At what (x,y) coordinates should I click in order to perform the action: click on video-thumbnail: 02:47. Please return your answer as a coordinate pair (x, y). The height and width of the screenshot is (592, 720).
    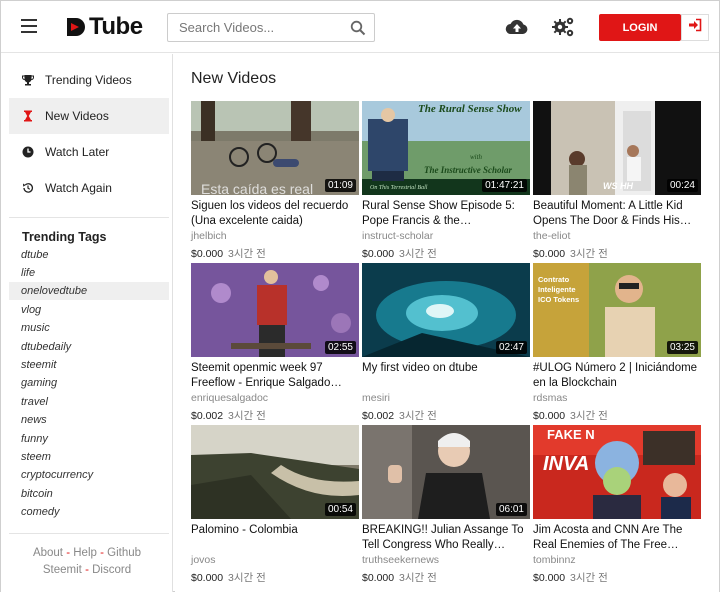
    Looking at the image, I should click on (446, 310).